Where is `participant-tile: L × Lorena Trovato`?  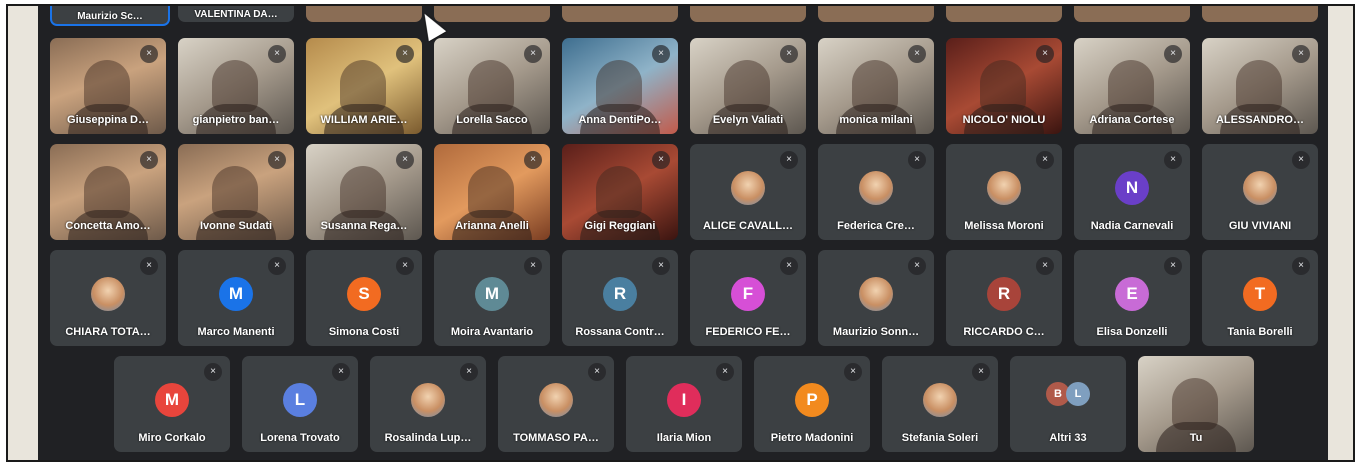 participant-tile: L × Lorena Trovato is located at coordinates (300, 404).